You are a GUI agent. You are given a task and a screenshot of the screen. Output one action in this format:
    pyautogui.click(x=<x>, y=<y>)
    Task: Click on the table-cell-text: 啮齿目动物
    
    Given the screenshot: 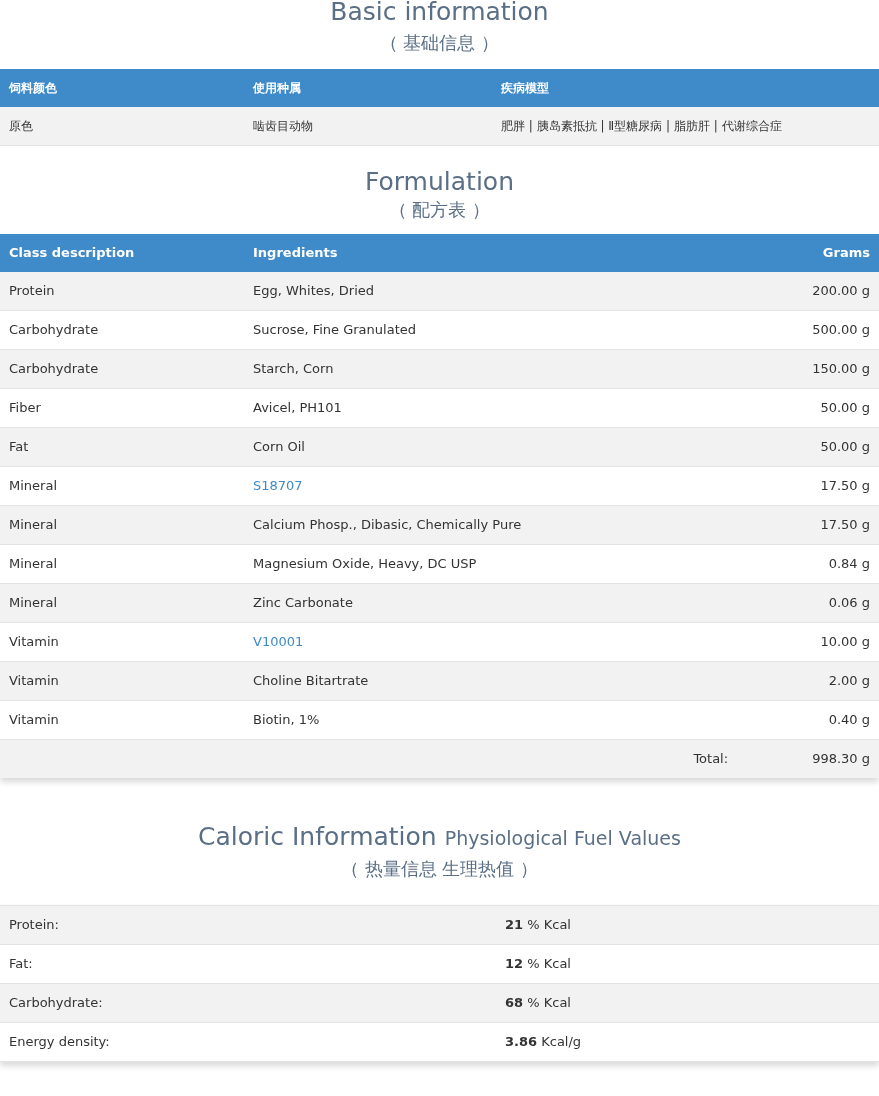 What is the action you would take?
    pyautogui.click(x=283, y=126)
    